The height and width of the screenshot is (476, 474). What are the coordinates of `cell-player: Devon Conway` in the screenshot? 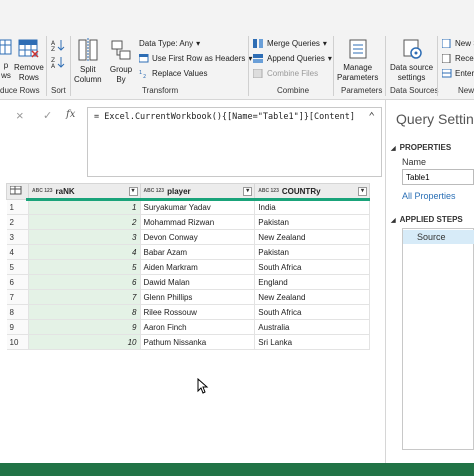 It's located at (198, 237).